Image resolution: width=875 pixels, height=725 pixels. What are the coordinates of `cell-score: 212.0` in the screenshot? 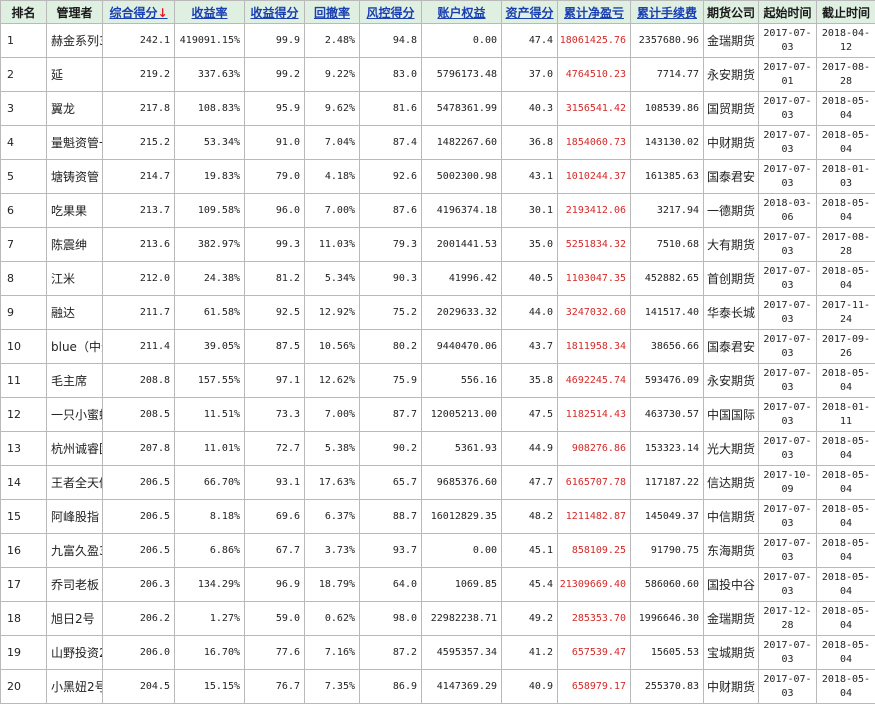 It's located at (138, 278).